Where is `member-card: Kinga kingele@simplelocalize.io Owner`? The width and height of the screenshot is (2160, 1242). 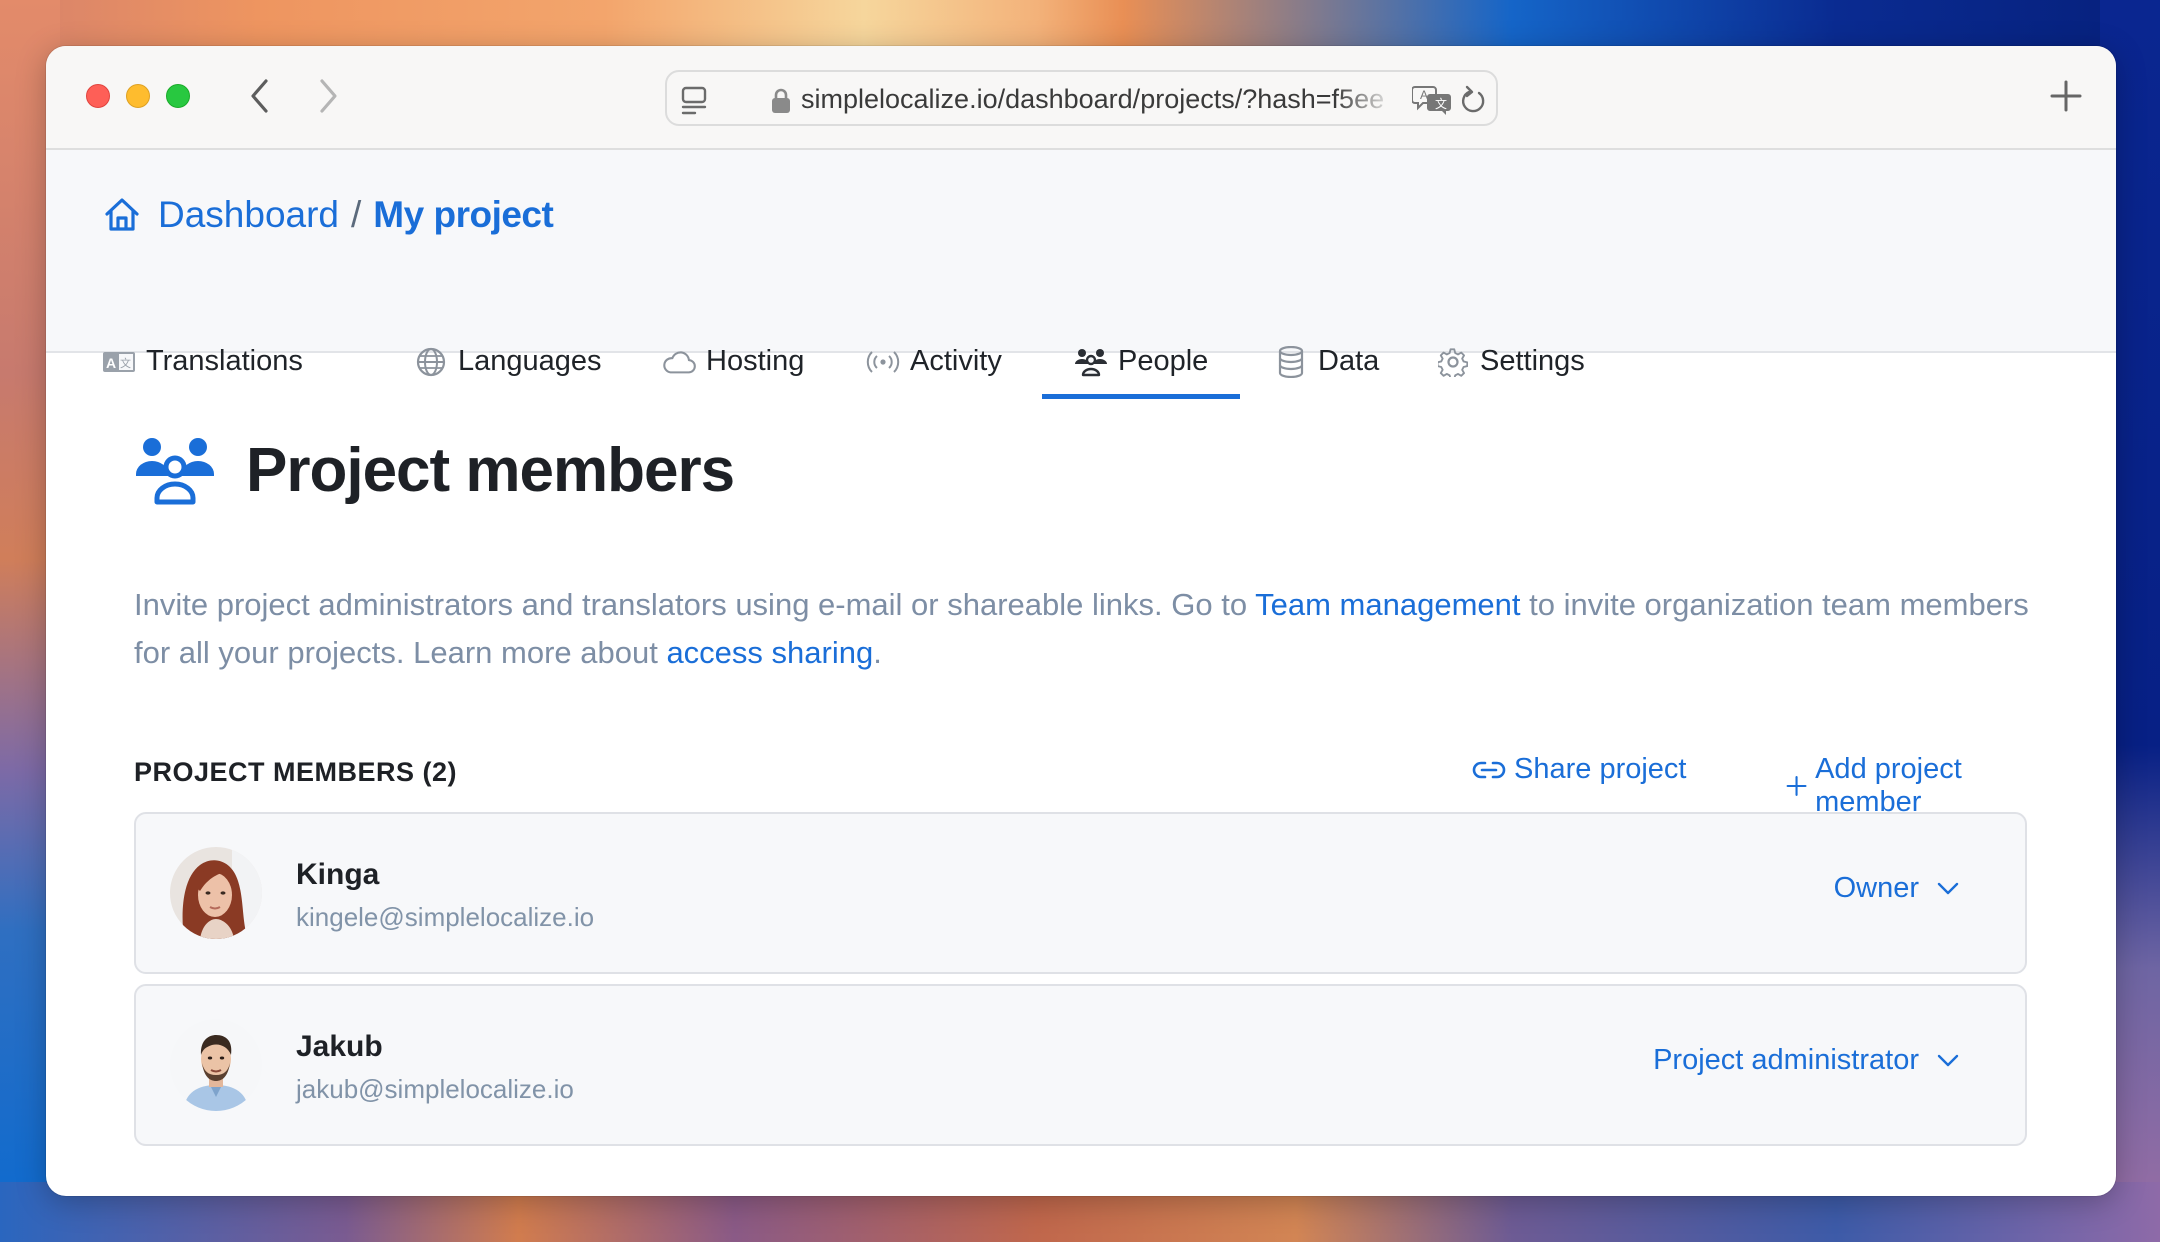
member-card: Kinga kingele@simplelocalize.io Owner is located at coordinates (1080, 893).